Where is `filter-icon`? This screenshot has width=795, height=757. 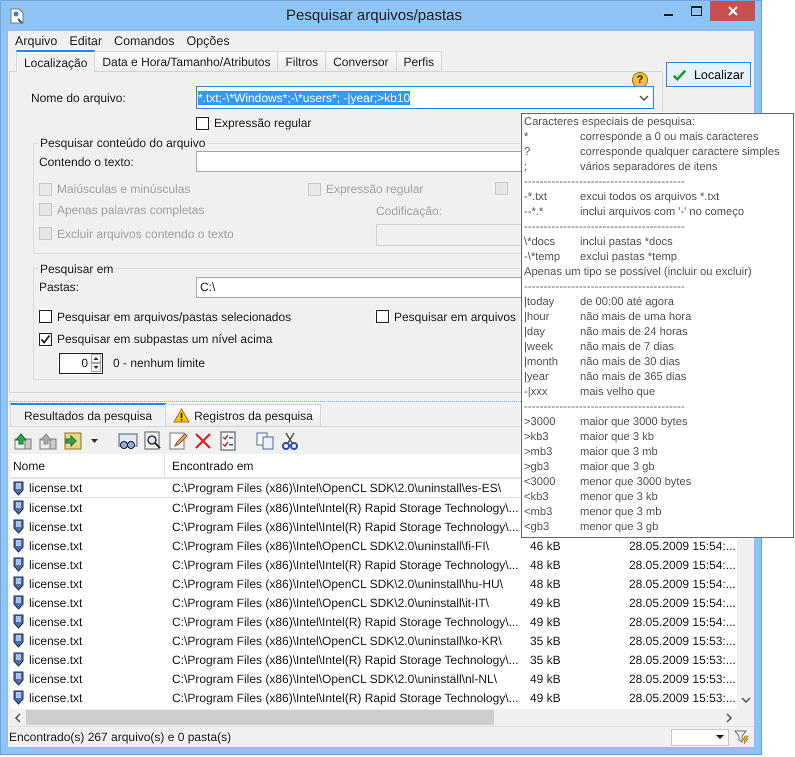
filter-icon is located at coordinates (742, 737).